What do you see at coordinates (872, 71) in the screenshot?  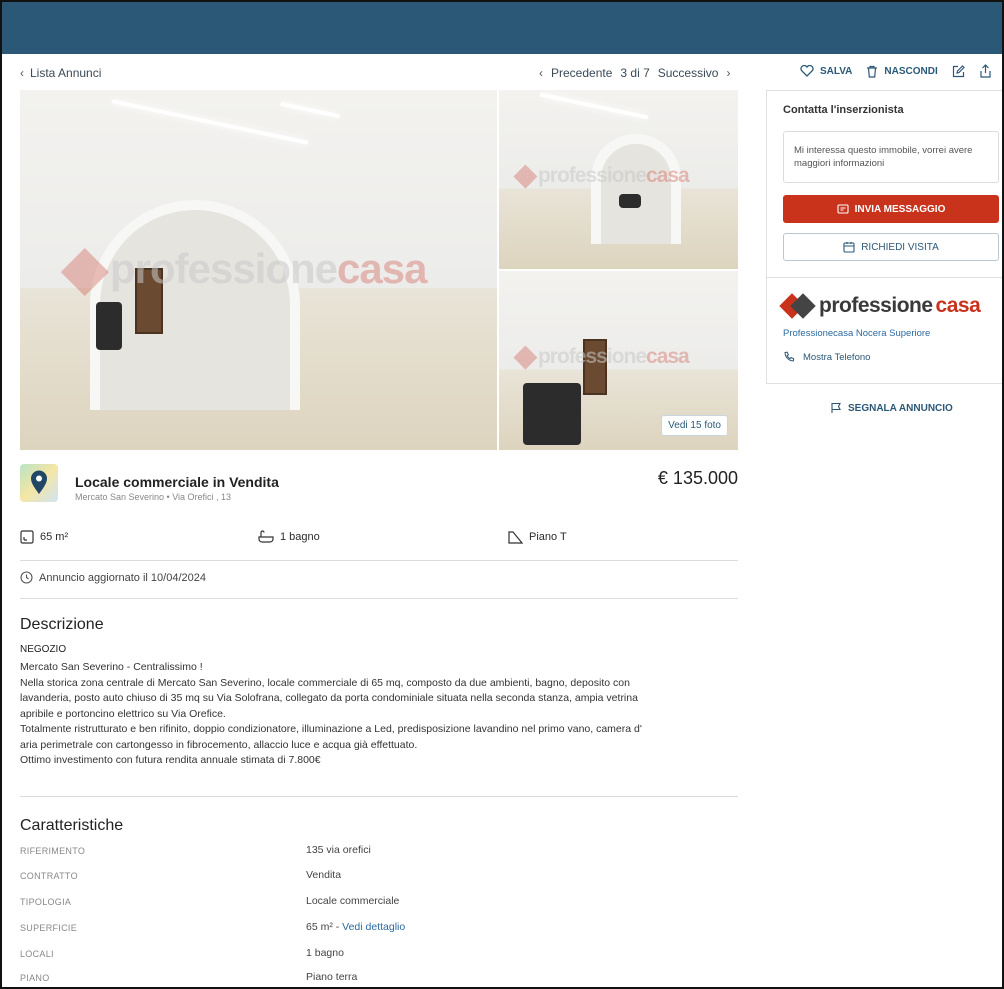 I see `trash-icon` at bounding box center [872, 71].